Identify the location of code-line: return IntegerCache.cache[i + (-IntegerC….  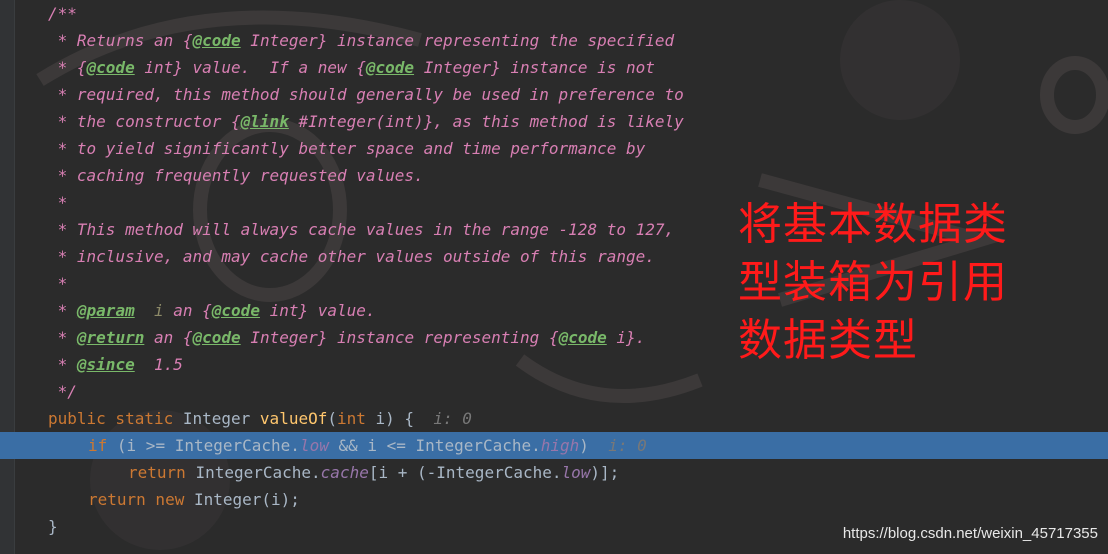
(554, 472).